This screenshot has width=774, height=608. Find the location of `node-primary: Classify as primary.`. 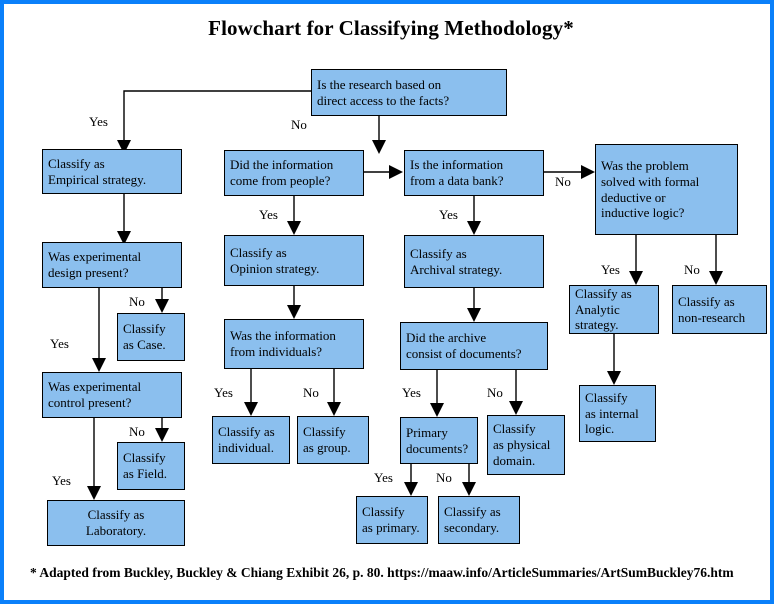

node-primary: Classify as primary. is located at coordinates (392, 520).